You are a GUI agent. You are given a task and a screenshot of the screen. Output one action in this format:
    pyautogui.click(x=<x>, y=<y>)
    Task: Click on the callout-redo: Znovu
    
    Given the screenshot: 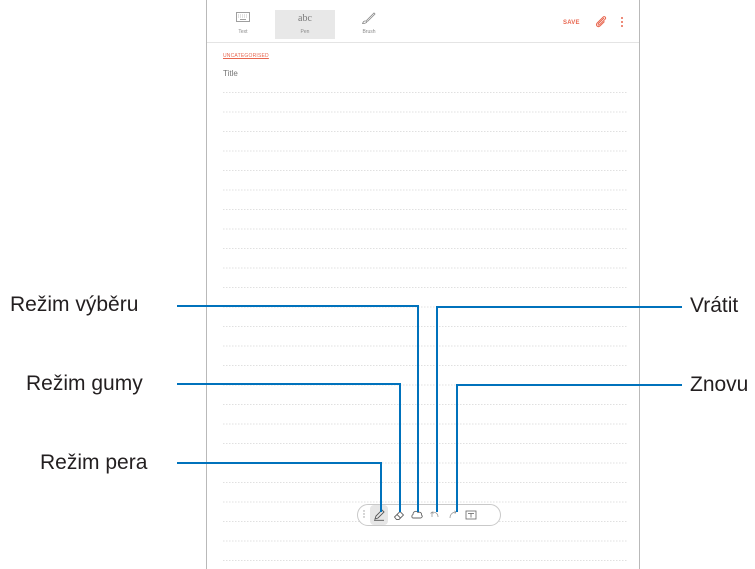 What is the action you would take?
    pyautogui.click(x=719, y=384)
    